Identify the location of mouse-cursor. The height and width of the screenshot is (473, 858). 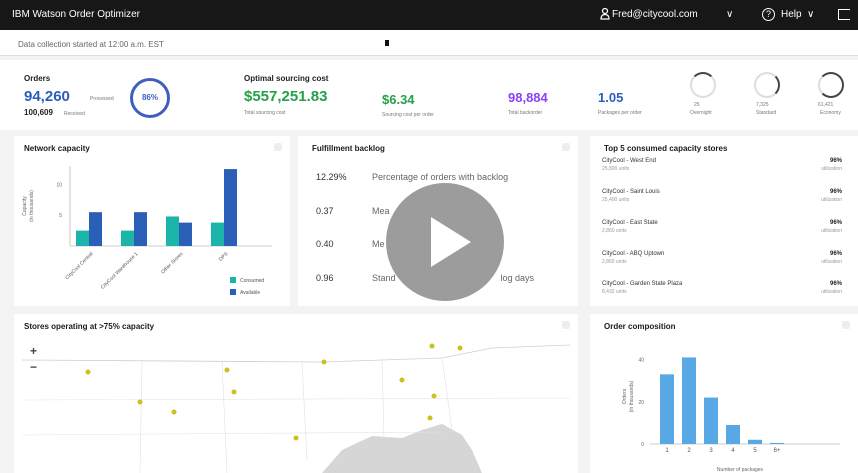
(387, 43).